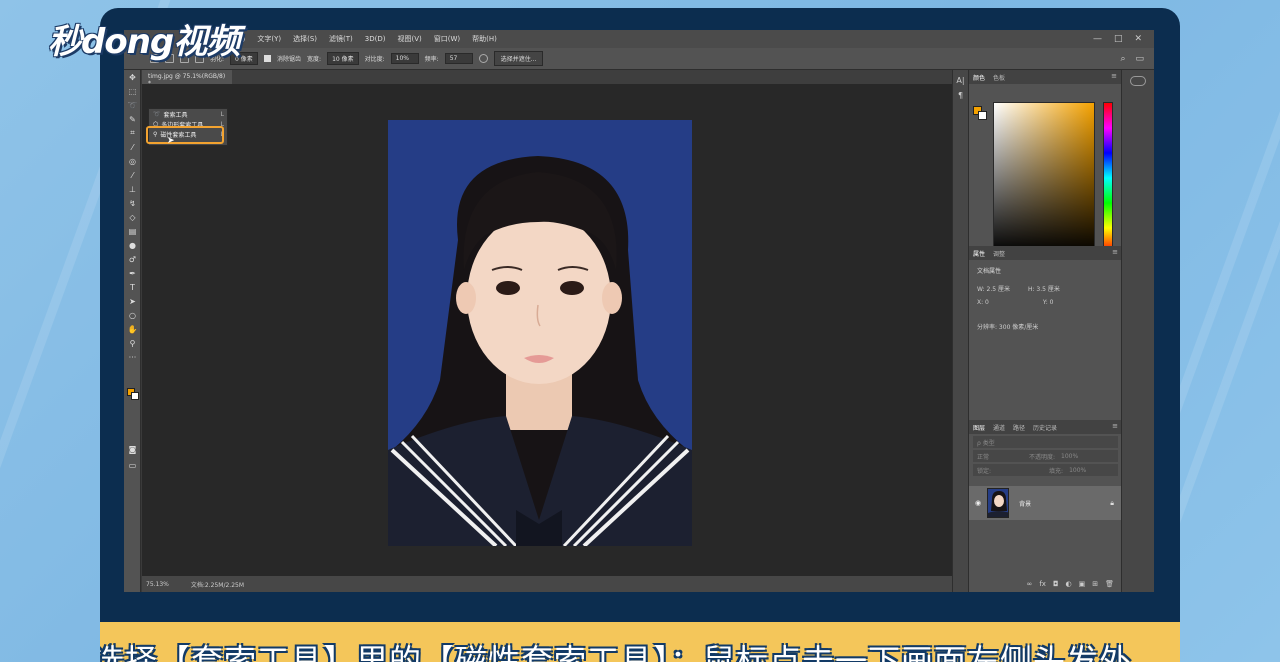 The image size is (1280, 662). What do you see at coordinates (305, 39) in the screenshot?
I see `menu-select: 选择(S)` at bounding box center [305, 39].